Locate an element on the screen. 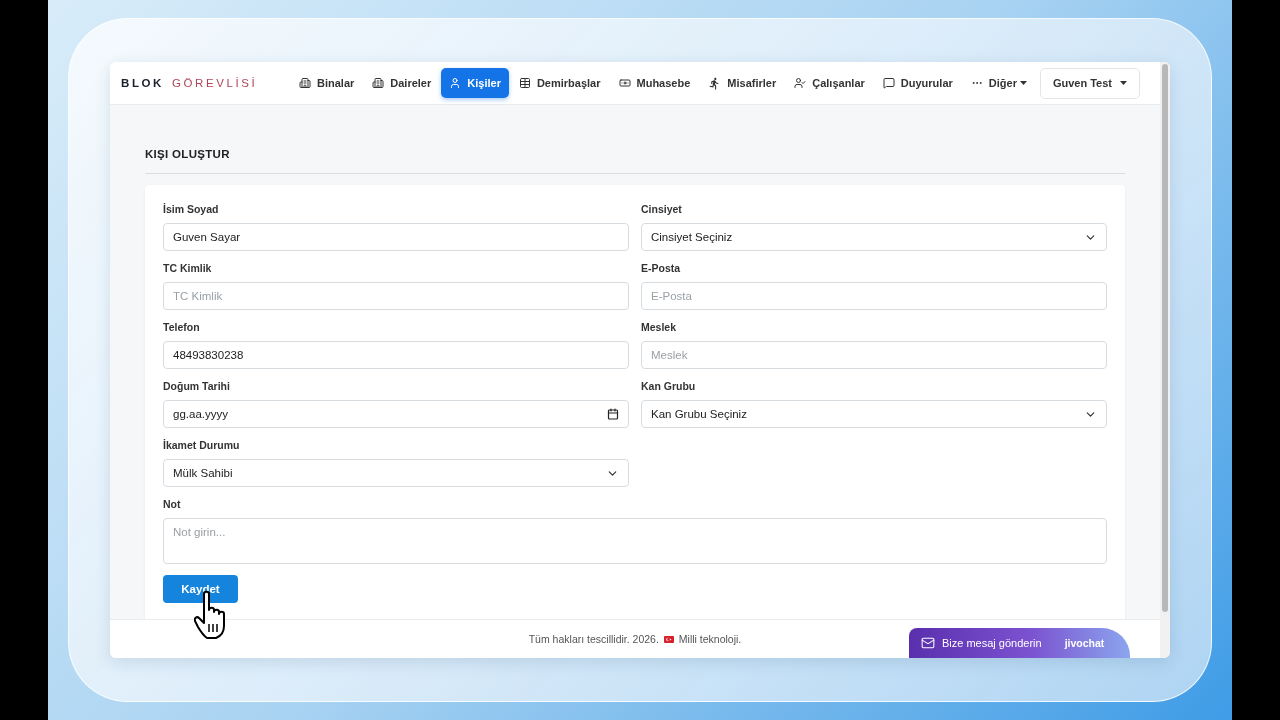 The image size is (1280, 720). text-field: 48493830238 is located at coordinates (396, 355).